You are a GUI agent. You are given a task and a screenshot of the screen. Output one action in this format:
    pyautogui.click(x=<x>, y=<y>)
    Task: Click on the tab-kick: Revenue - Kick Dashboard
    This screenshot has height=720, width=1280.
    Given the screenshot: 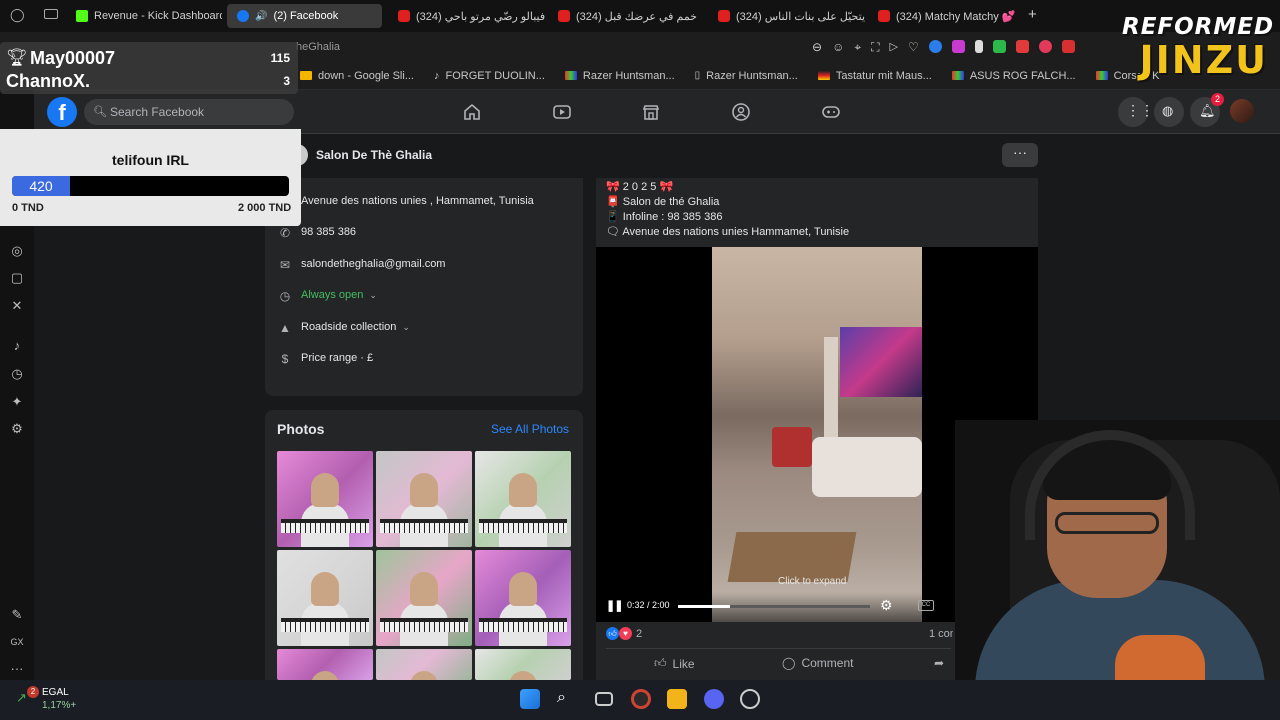 What is the action you would take?
    pyautogui.click(x=144, y=16)
    